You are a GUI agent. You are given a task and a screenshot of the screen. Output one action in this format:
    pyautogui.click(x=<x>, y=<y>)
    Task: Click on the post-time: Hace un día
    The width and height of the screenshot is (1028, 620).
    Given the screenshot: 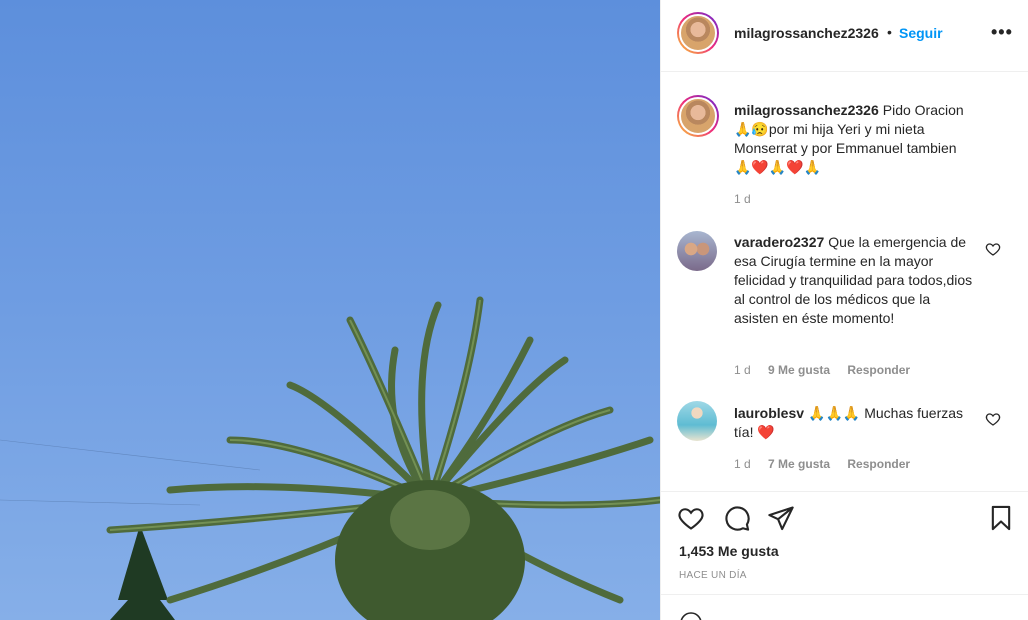 What is the action you would take?
    pyautogui.click(x=713, y=575)
    